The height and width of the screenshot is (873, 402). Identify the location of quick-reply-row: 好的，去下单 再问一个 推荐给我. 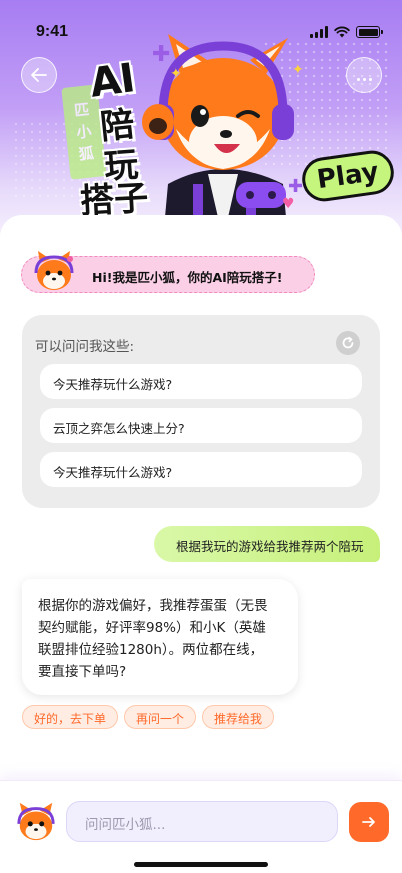
(148, 717).